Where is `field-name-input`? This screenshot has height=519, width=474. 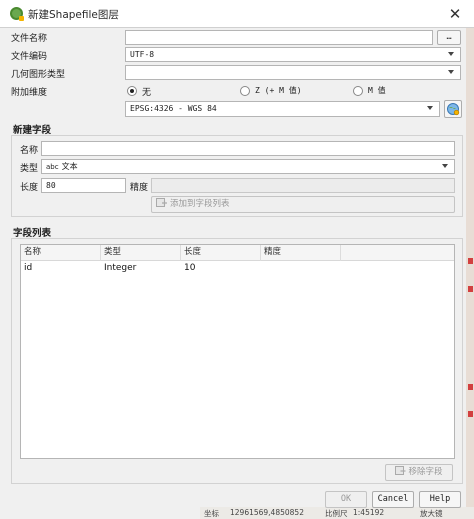
field-name-input is located at coordinates (248, 148).